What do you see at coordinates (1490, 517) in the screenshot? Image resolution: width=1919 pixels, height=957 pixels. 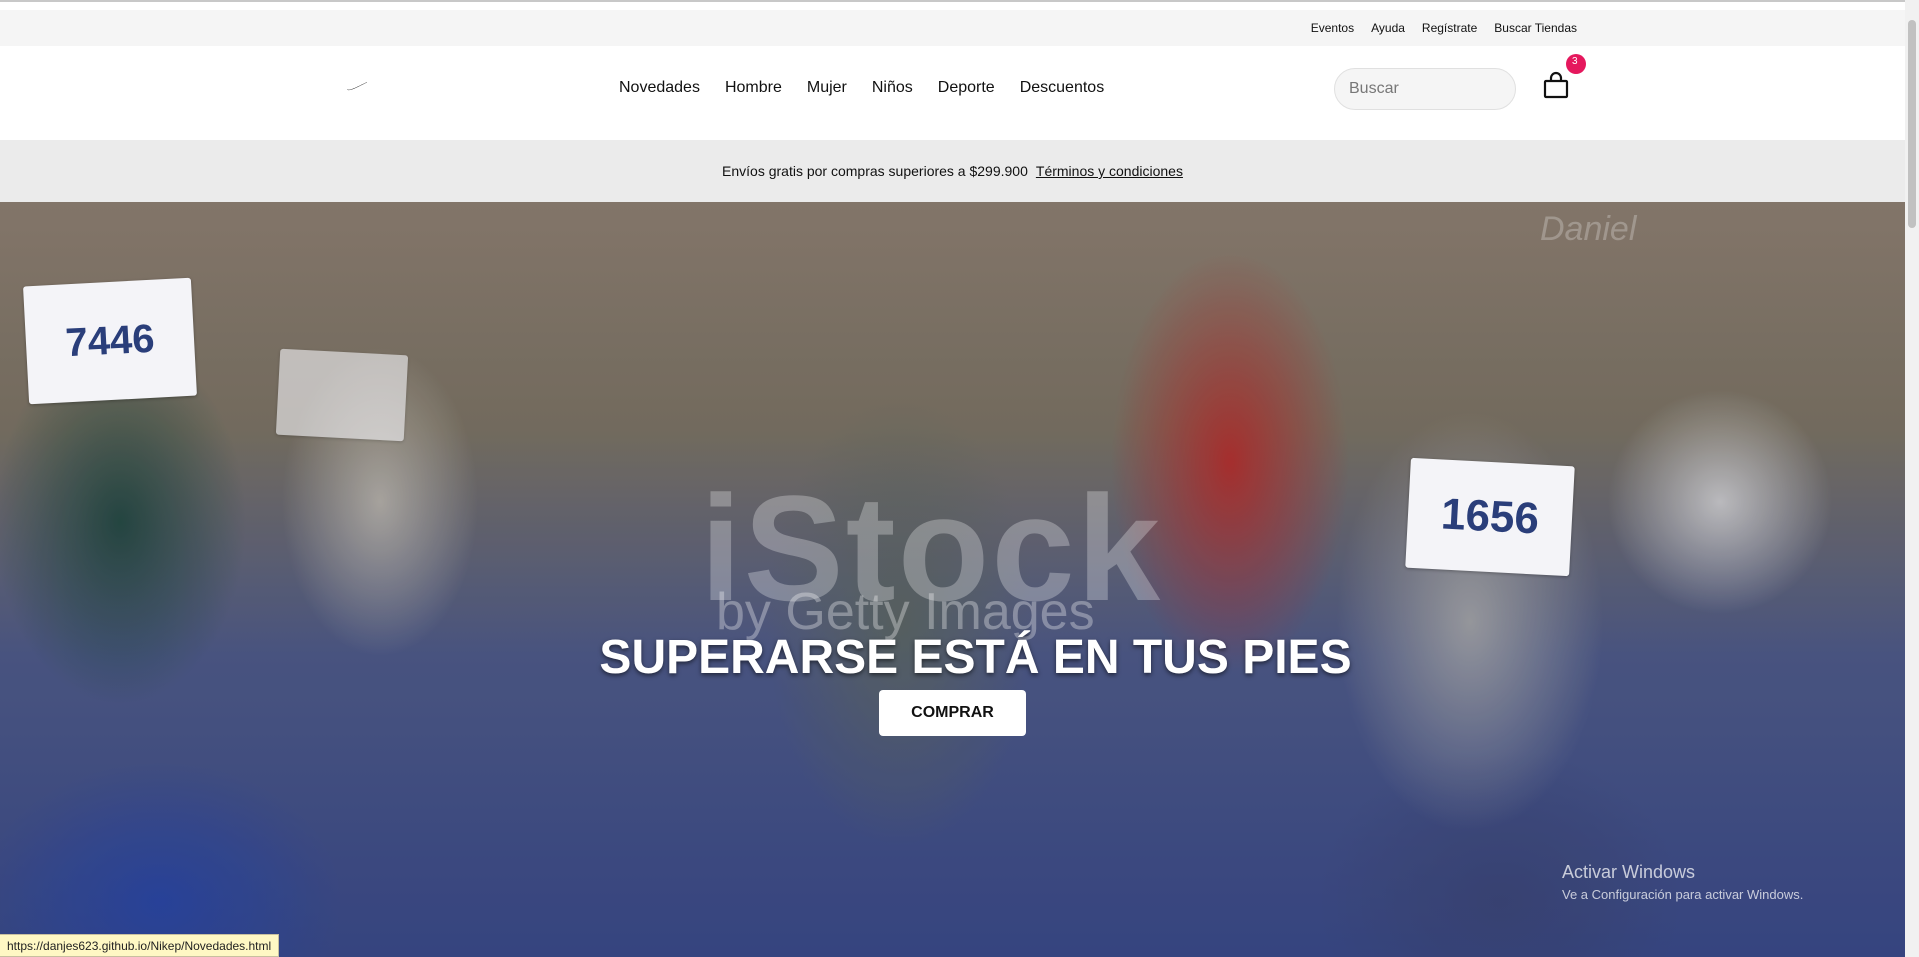 I see `race-bib: 1656` at bounding box center [1490, 517].